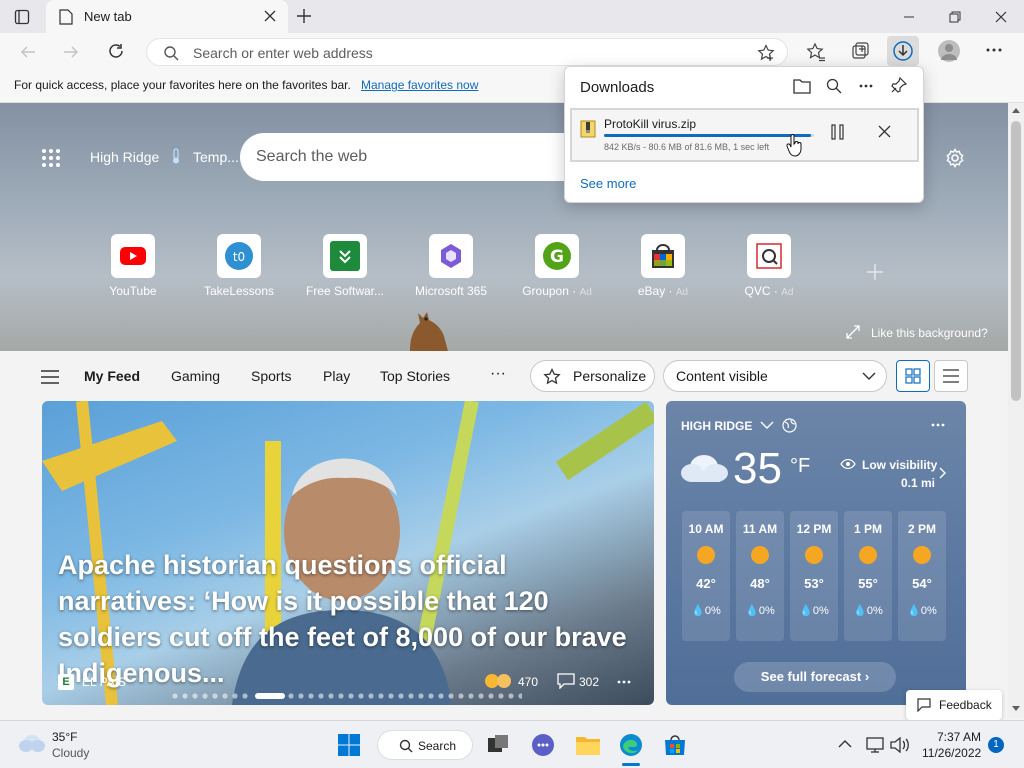 This screenshot has width=1024, height=768. Describe the element at coordinates (909, 16) in the screenshot. I see `minimize-button` at that location.